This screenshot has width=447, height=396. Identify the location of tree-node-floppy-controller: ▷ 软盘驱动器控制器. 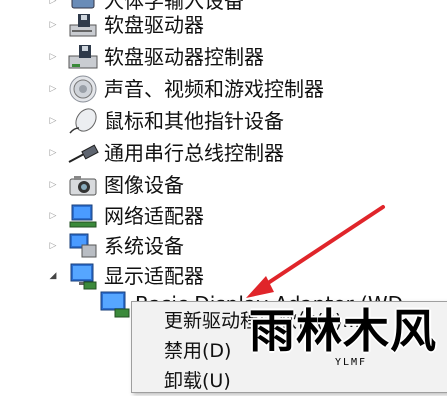
(223, 57).